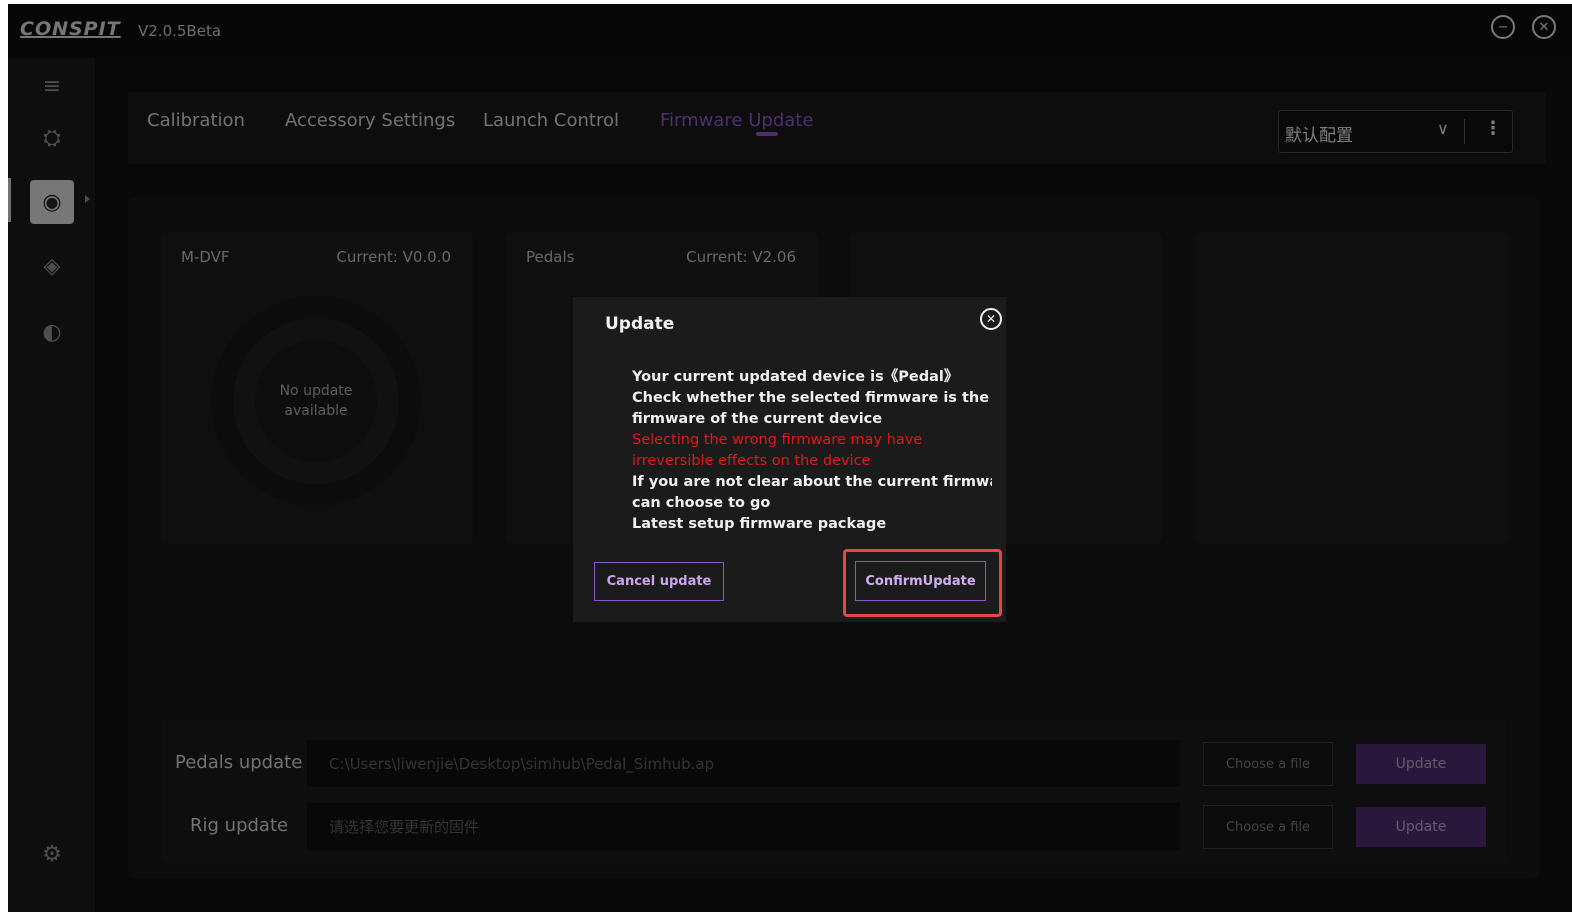 The image size is (1572, 912). Describe the element at coordinates (751, 461) in the screenshot. I see `dialog-warning: irreversible effects on the device` at that location.